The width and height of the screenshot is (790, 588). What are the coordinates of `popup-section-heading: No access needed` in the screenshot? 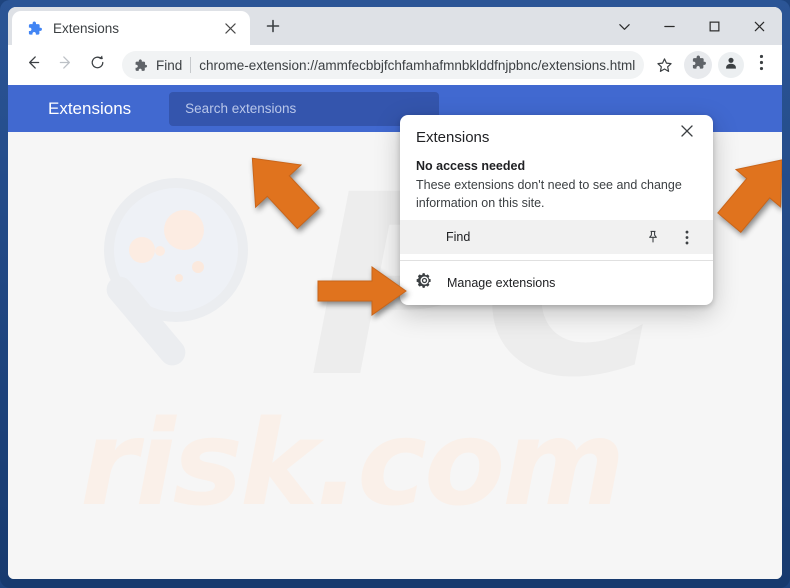 It's located at (471, 166).